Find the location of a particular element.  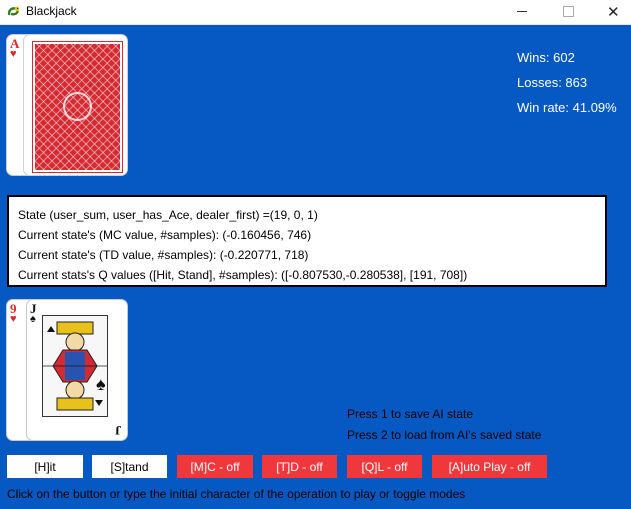

win-rate: Win rate: 41.09% is located at coordinates (567, 107).